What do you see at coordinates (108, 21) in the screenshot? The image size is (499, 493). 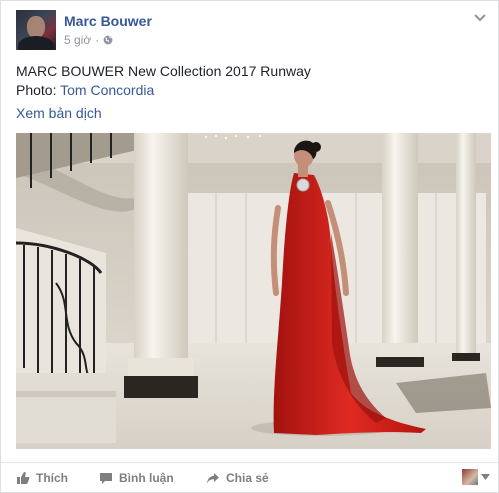 I see `author-name: Marc Bouwer` at bounding box center [108, 21].